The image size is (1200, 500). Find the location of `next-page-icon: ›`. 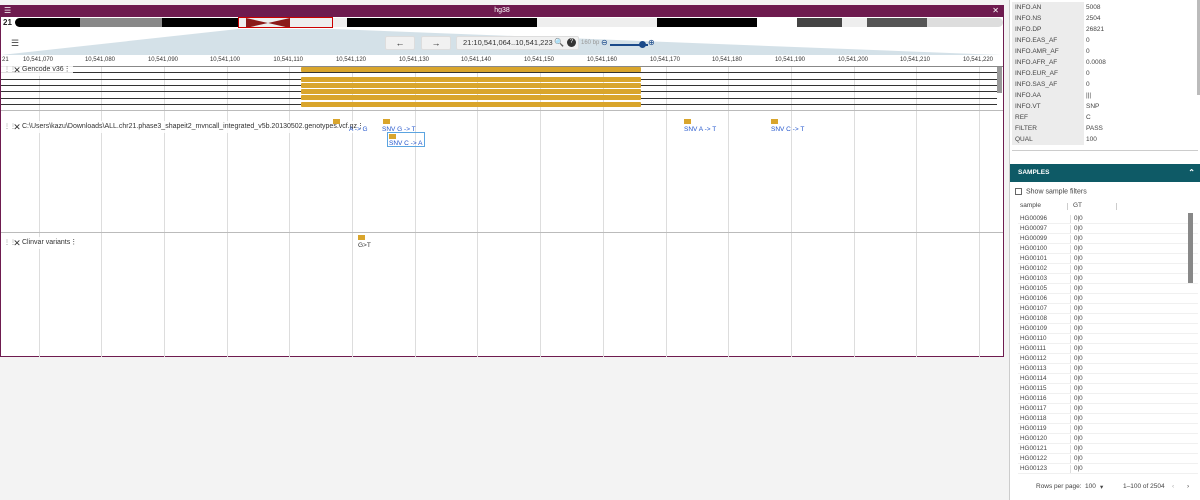

next-page-icon: › is located at coordinates (1188, 486).